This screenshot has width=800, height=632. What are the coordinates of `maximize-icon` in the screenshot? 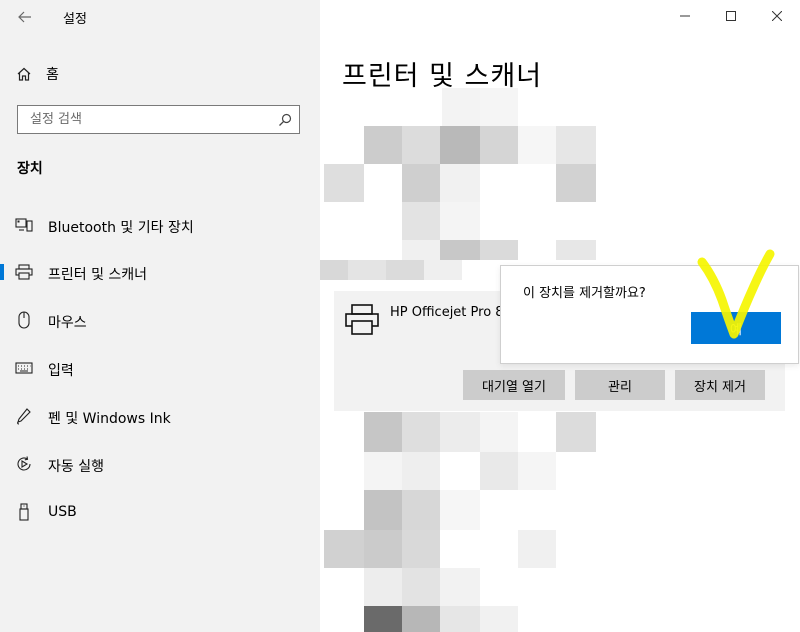 It's located at (731, 16).